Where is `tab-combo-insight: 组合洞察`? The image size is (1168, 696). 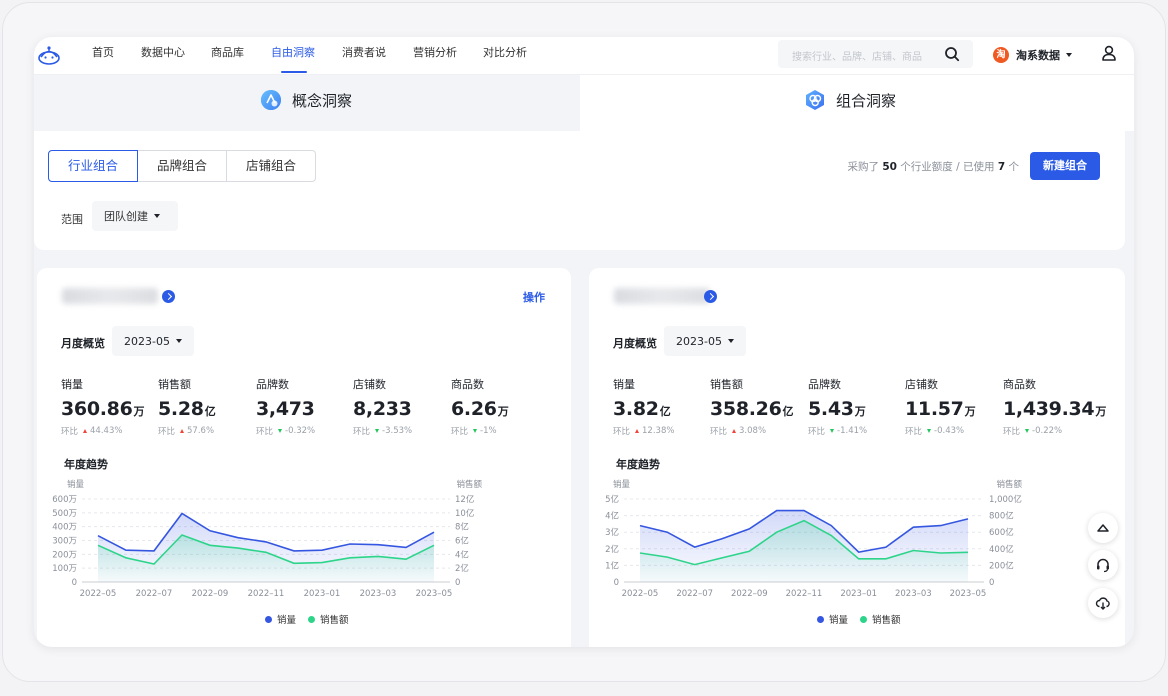 tab-combo-insight: 组合洞察 is located at coordinates (857, 103).